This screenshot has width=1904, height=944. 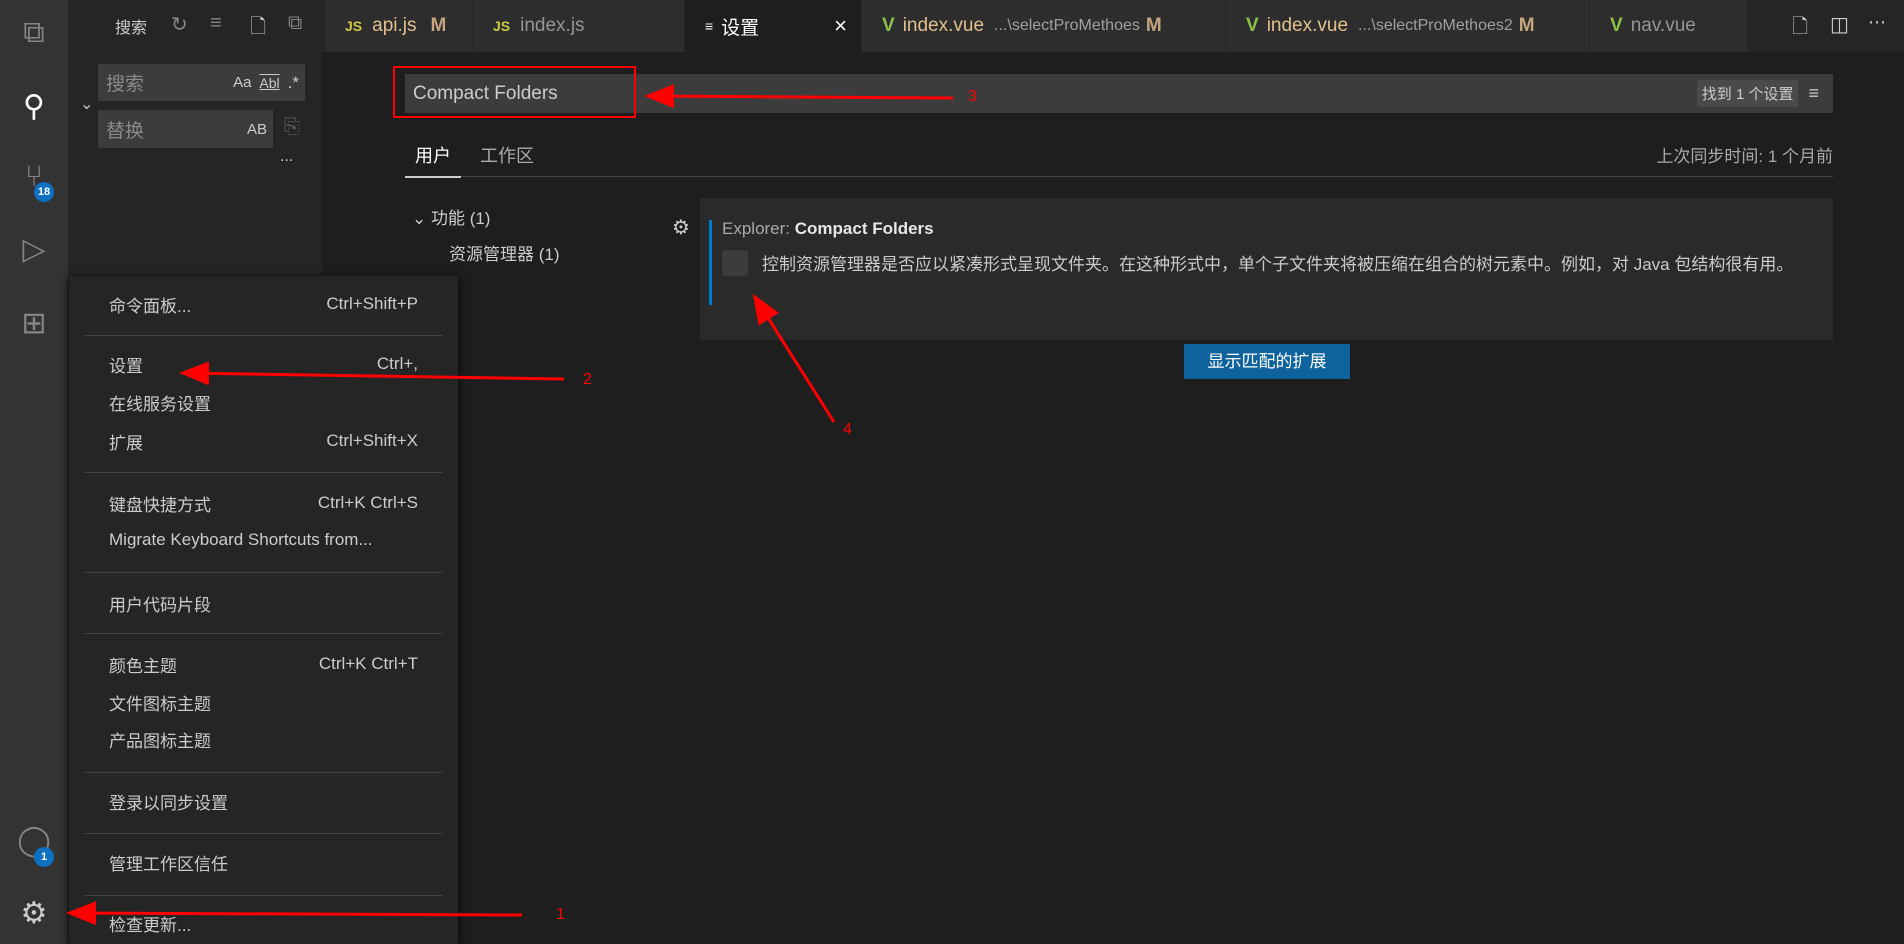 What do you see at coordinates (972, 96) in the screenshot?
I see `annotation-label-3: 3` at bounding box center [972, 96].